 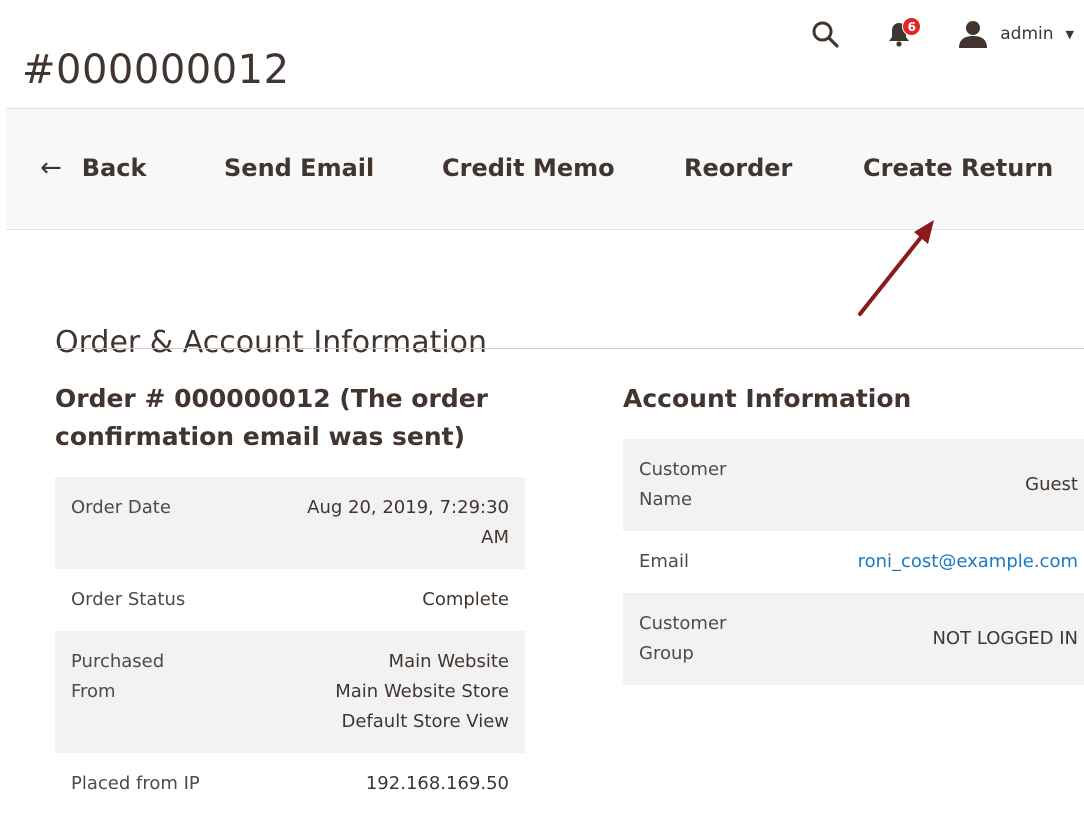 I want to click on user-menu: admin ▼, so click(x=1016, y=34).